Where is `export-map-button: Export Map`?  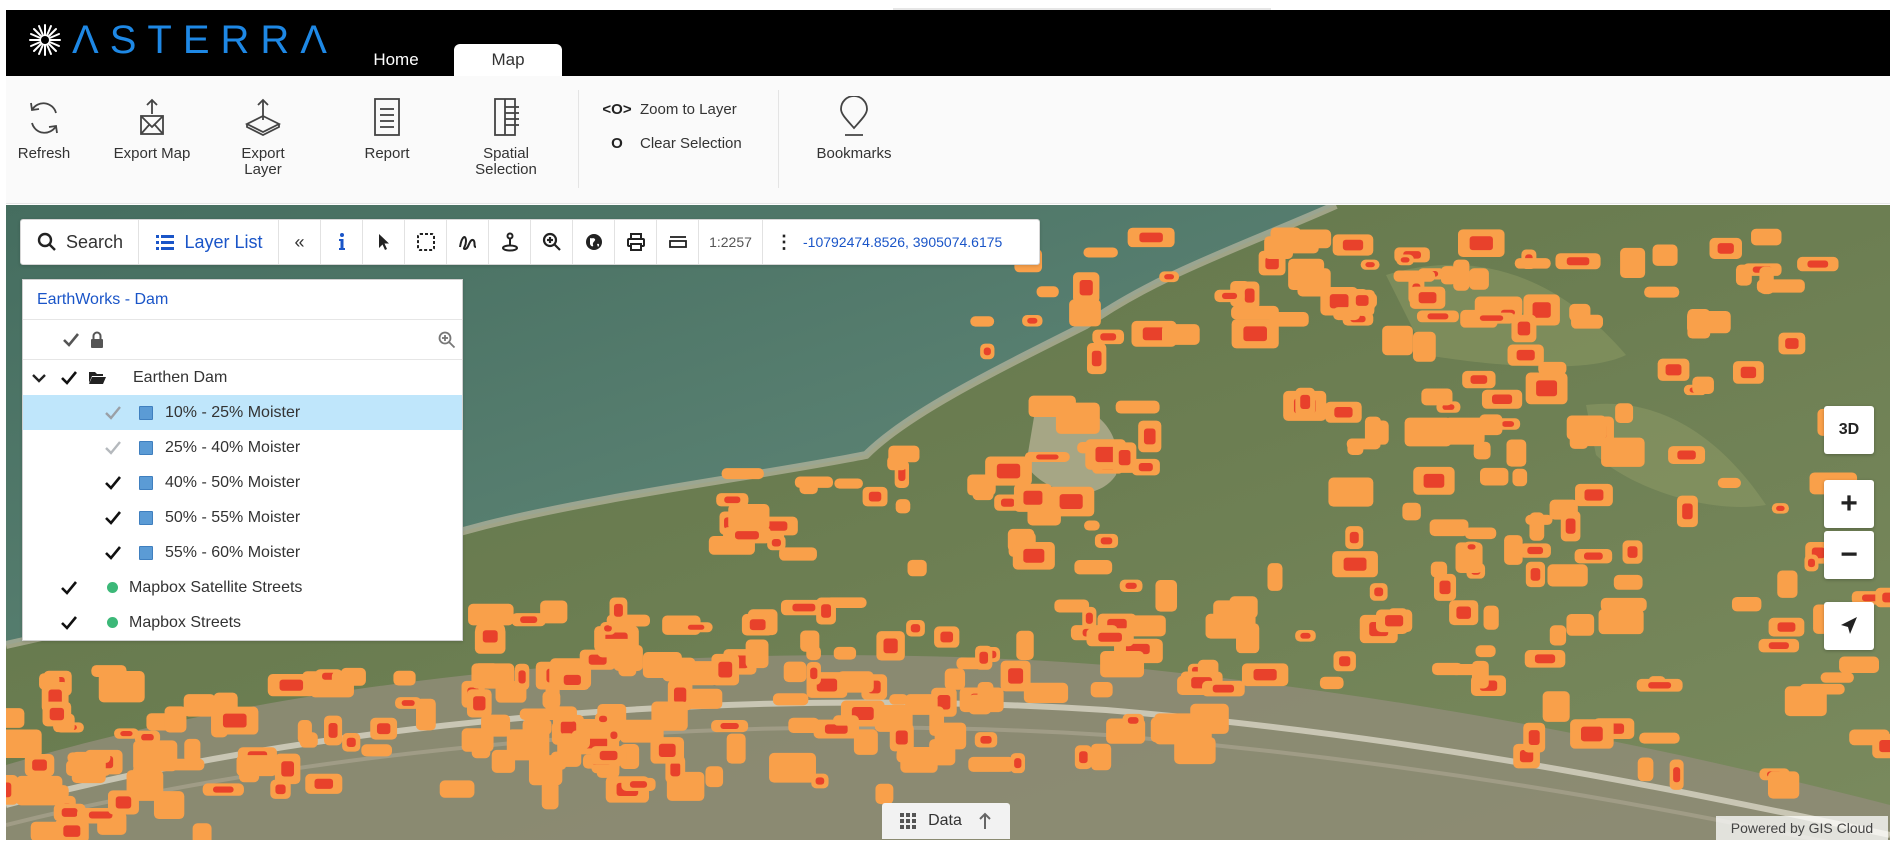
export-map-button: Export Map is located at coordinates (152, 129).